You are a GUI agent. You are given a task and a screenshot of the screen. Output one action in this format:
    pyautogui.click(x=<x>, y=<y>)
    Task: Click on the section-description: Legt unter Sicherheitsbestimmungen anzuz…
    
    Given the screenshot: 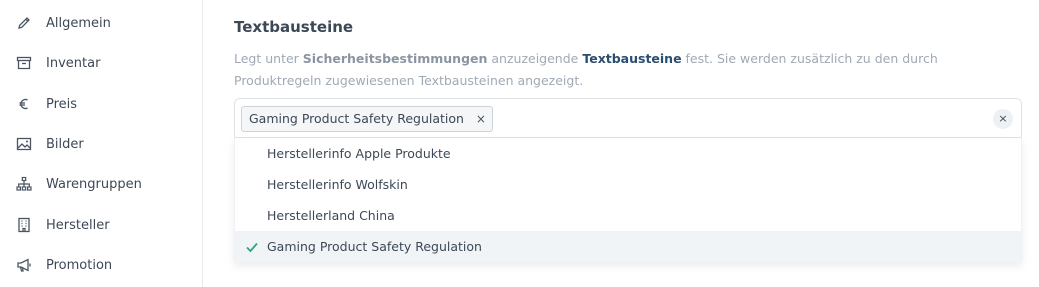 What is the action you would take?
    pyautogui.click(x=614, y=70)
    